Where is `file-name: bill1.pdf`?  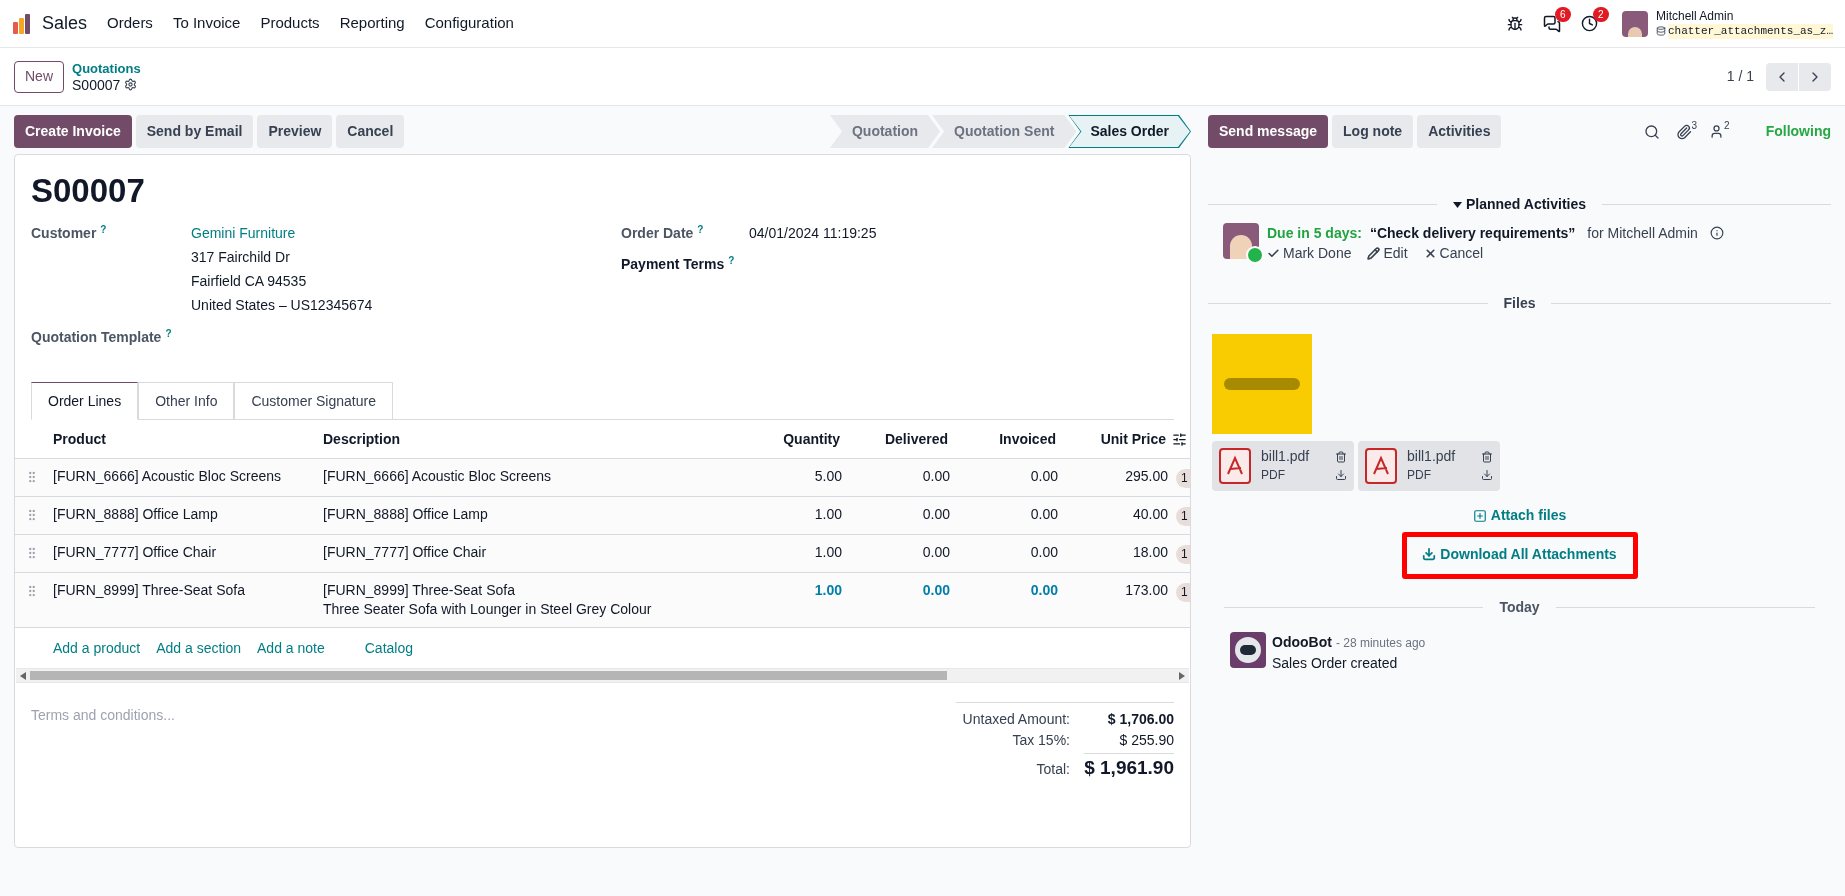
file-name: bill1.pdf is located at coordinates (1432, 456).